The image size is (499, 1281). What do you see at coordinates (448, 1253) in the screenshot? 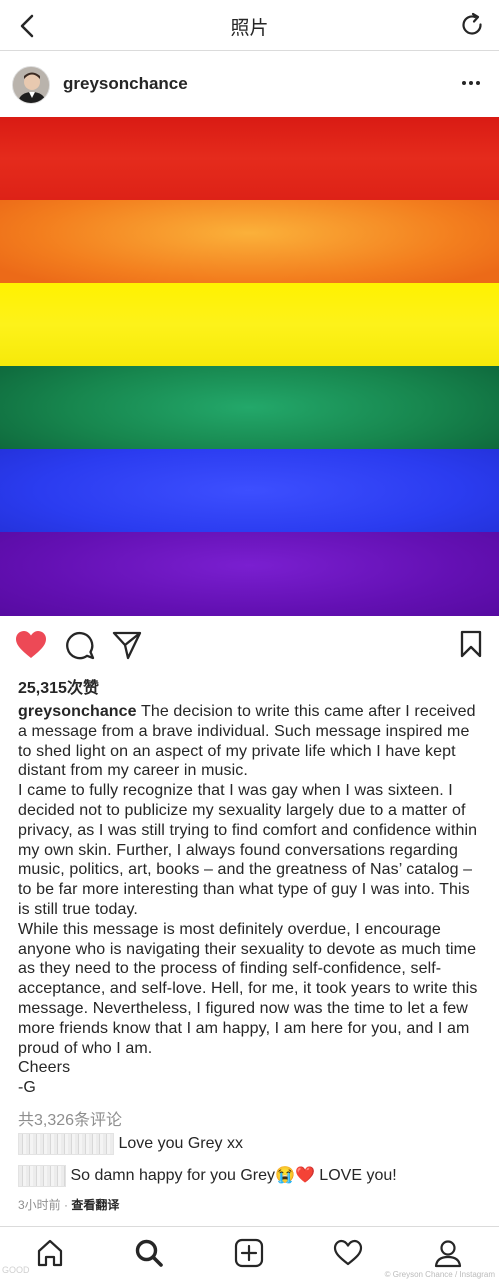
I see `profile-icon` at bounding box center [448, 1253].